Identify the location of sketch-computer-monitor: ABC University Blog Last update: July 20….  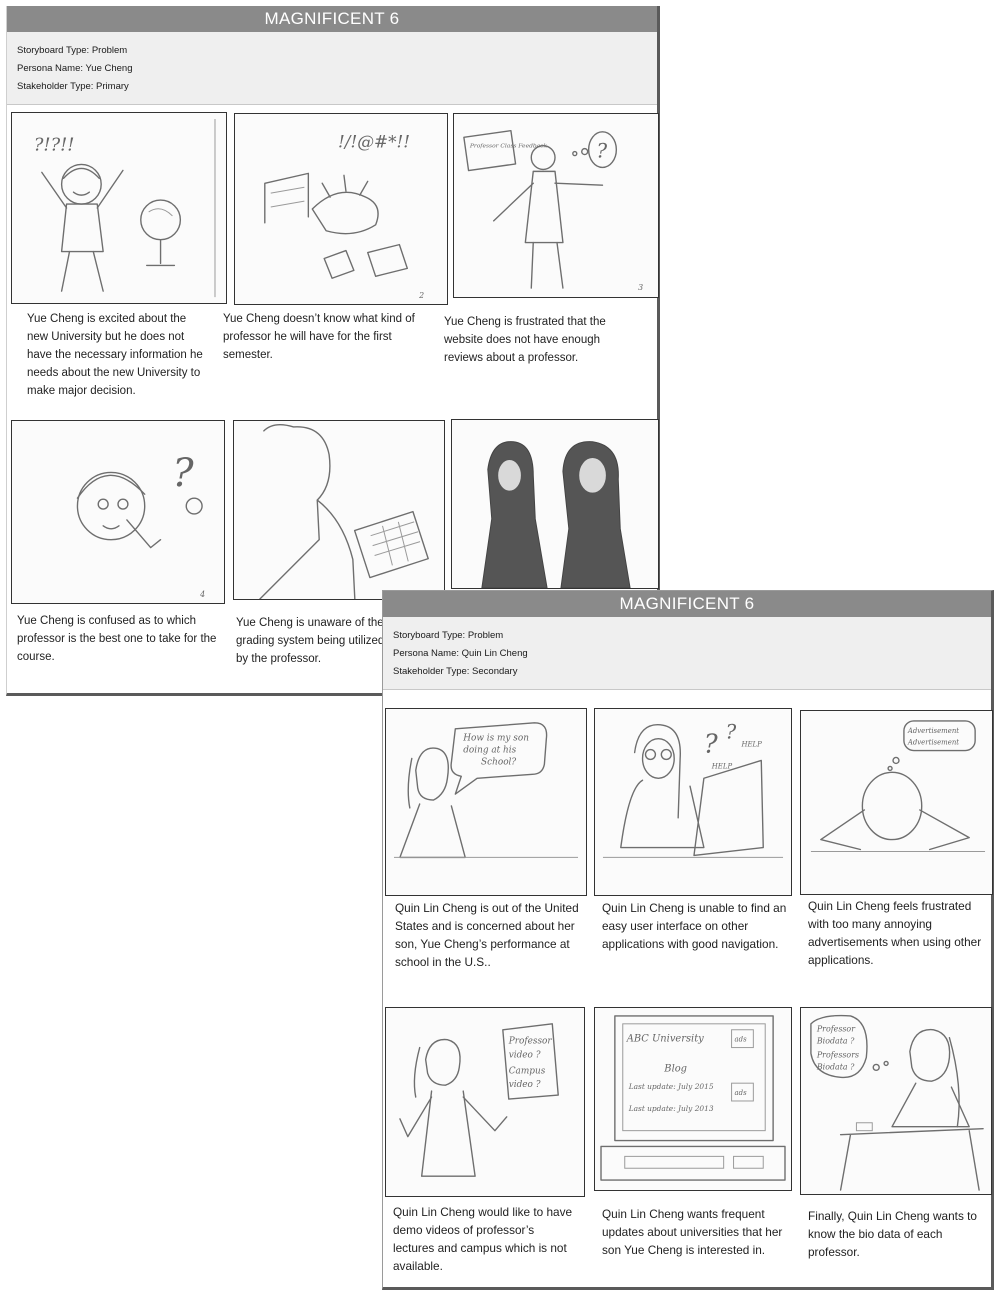
(693, 1098).